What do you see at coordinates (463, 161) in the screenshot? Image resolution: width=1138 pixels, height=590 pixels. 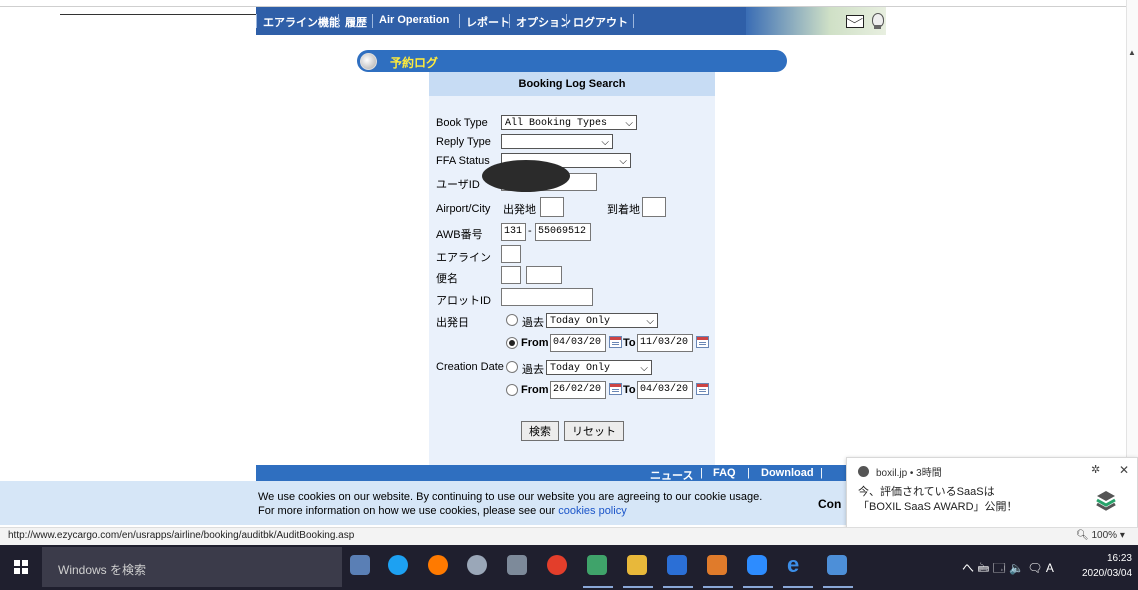 I see `ffa-status-label: FFA Status` at bounding box center [463, 161].